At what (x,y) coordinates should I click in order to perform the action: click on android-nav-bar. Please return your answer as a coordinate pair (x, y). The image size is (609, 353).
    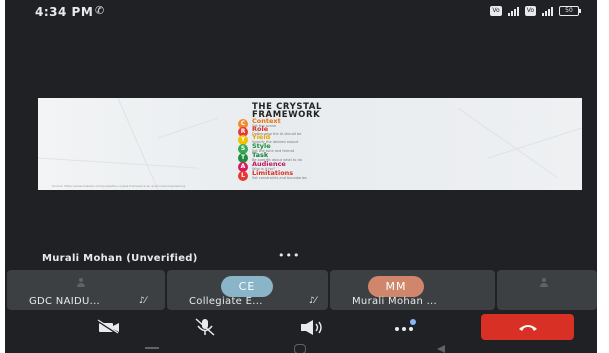
    Looking at the image, I should click on (301, 347).